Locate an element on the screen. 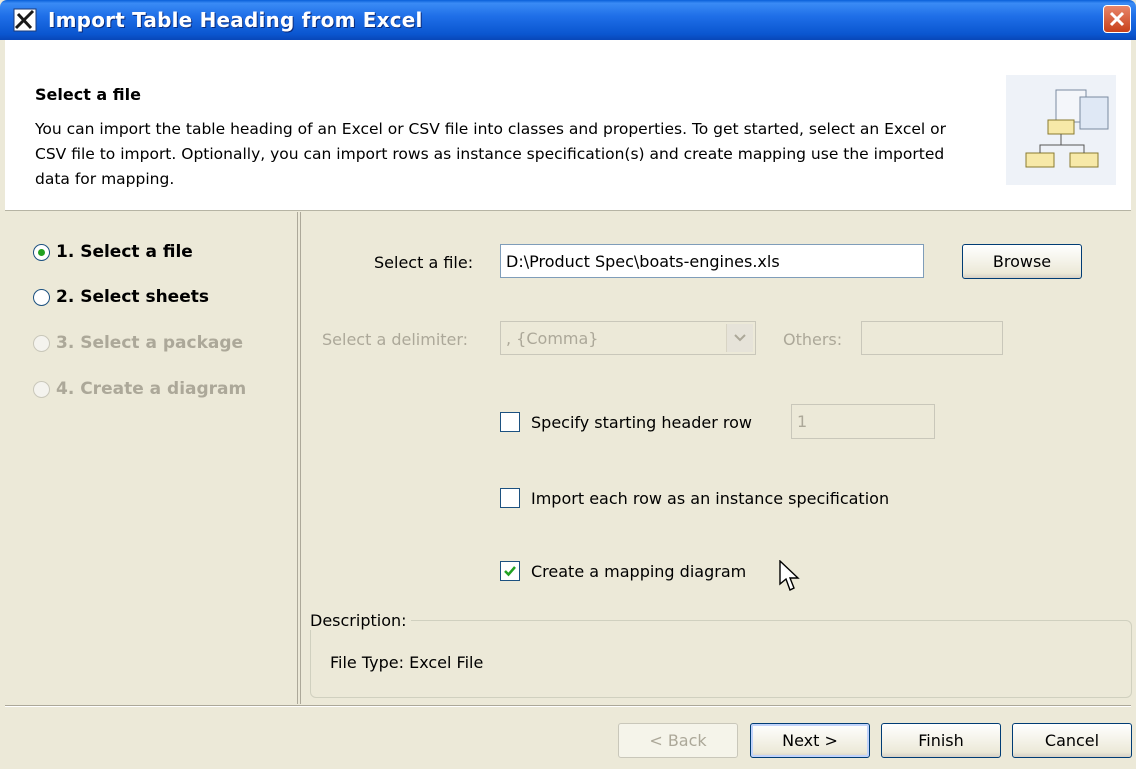  back-button: < Back is located at coordinates (678, 740).